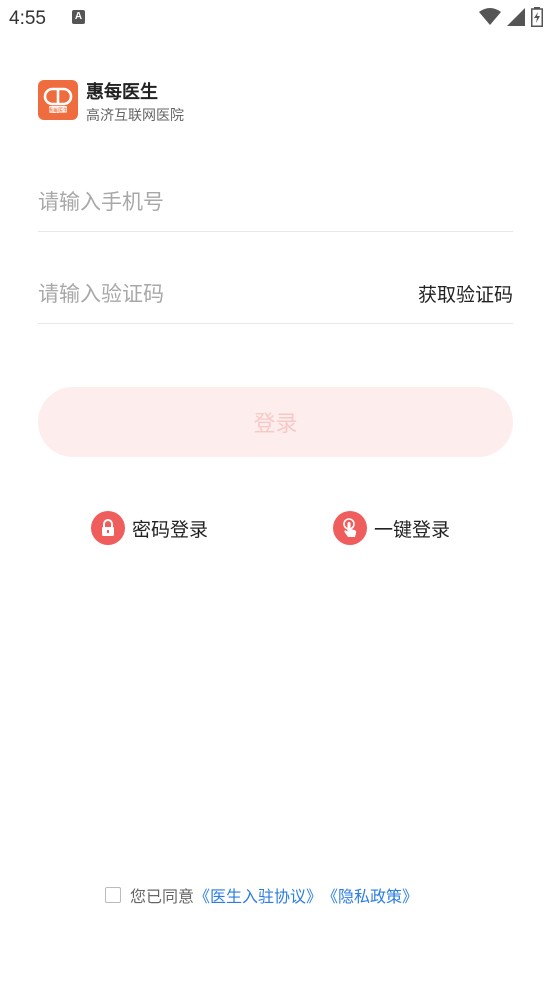 The height and width of the screenshot is (981, 551). Describe the element at coordinates (58, 110) in the screenshot. I see `brand-logo-text: 惠每医生` at that location.